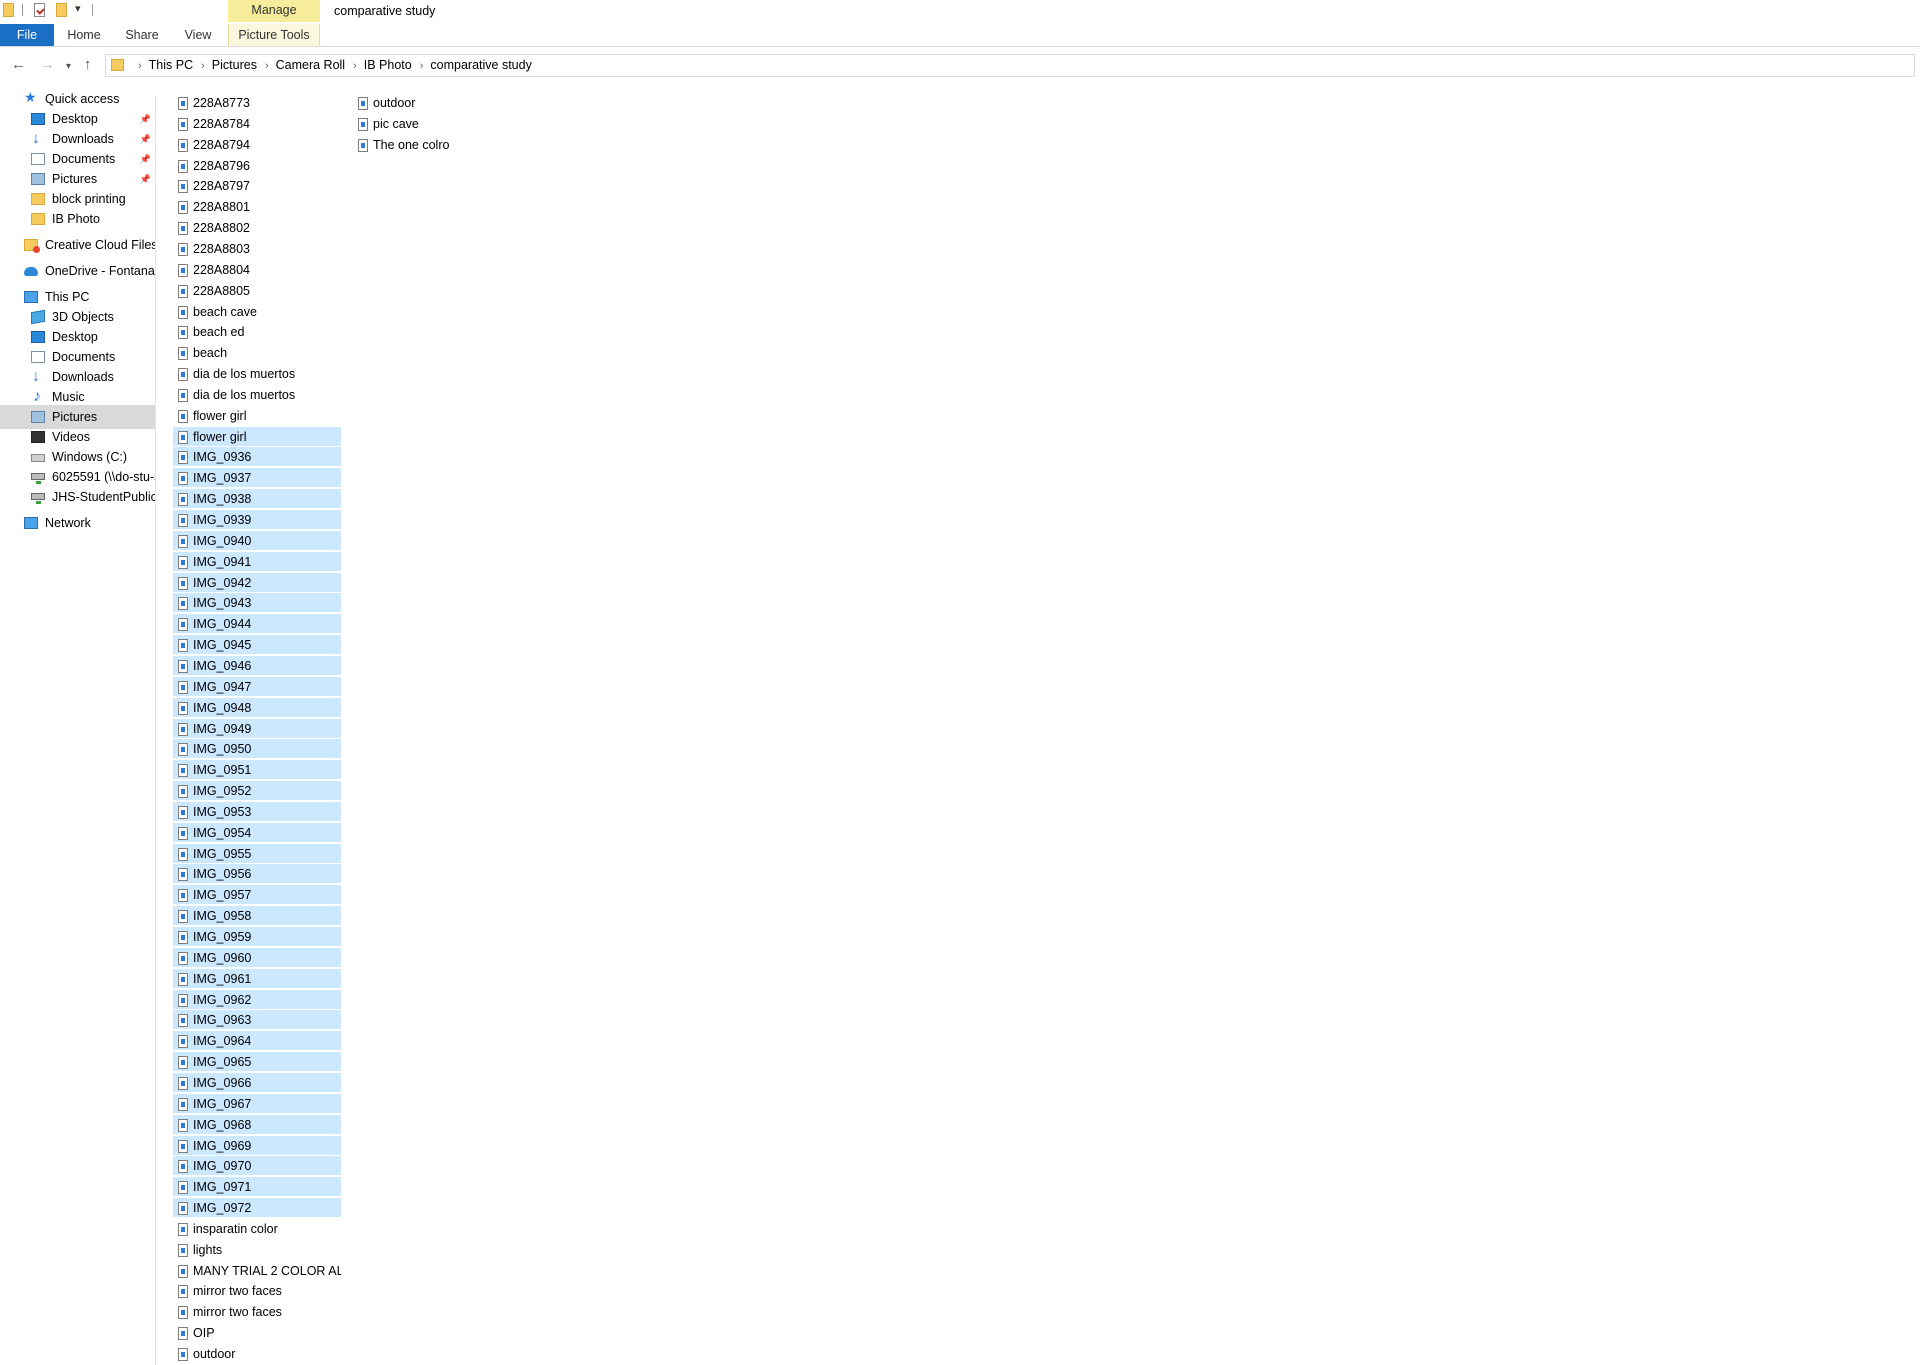 The height and width of the screenshot is (1365, 1920). What do you see at coordinates (257, 729) in the screenshot?
I see `file-item: IMG_0949` at bounding box center [257, 729].